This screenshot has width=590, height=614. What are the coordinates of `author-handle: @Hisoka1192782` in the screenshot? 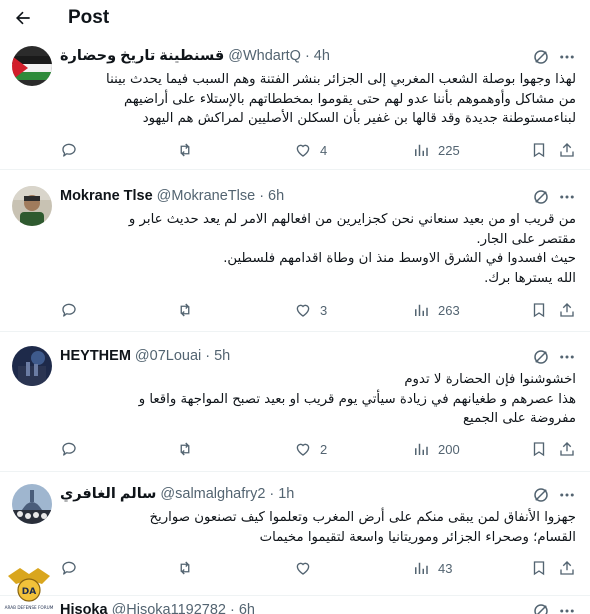 It's located at (169, 608).